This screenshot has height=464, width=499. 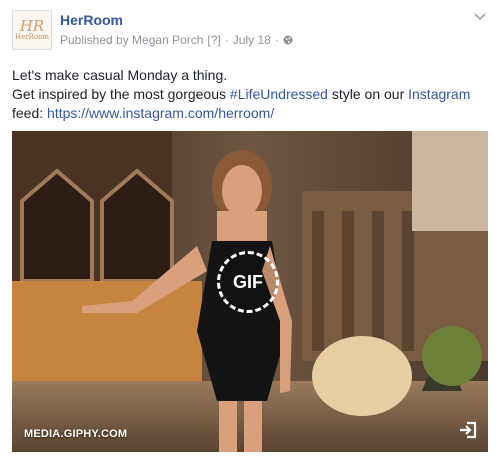 What do you see at coordinates (121, 94) in the screenshot?
I see `message-text: Get inspired by the most gorgeous` at bounding box center [121, 94].